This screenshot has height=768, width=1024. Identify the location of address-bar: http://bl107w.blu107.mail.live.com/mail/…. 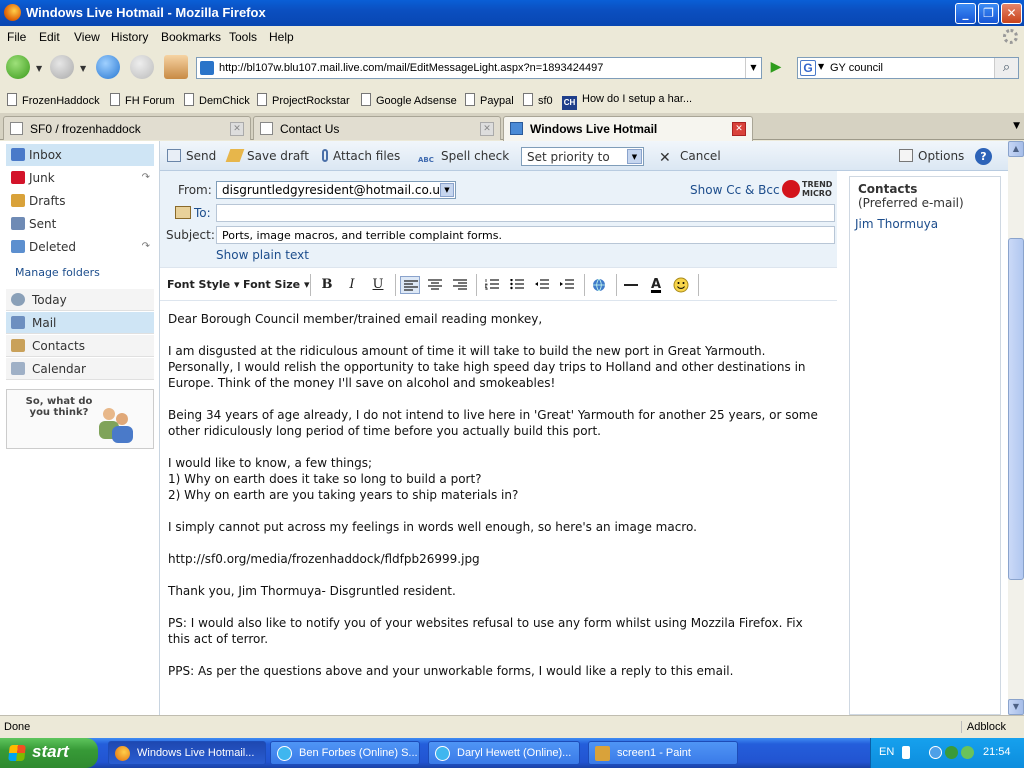
(479, 68).